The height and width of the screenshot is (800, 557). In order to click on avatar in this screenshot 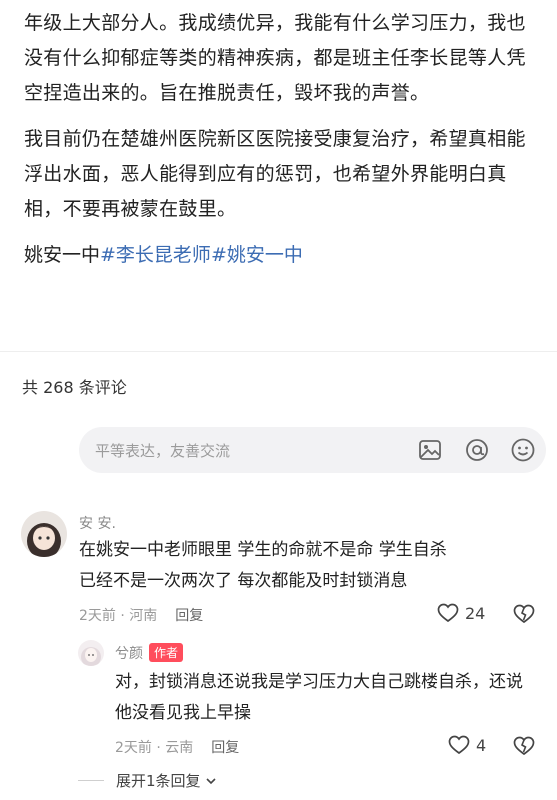, I will do `click(44, 534)`.